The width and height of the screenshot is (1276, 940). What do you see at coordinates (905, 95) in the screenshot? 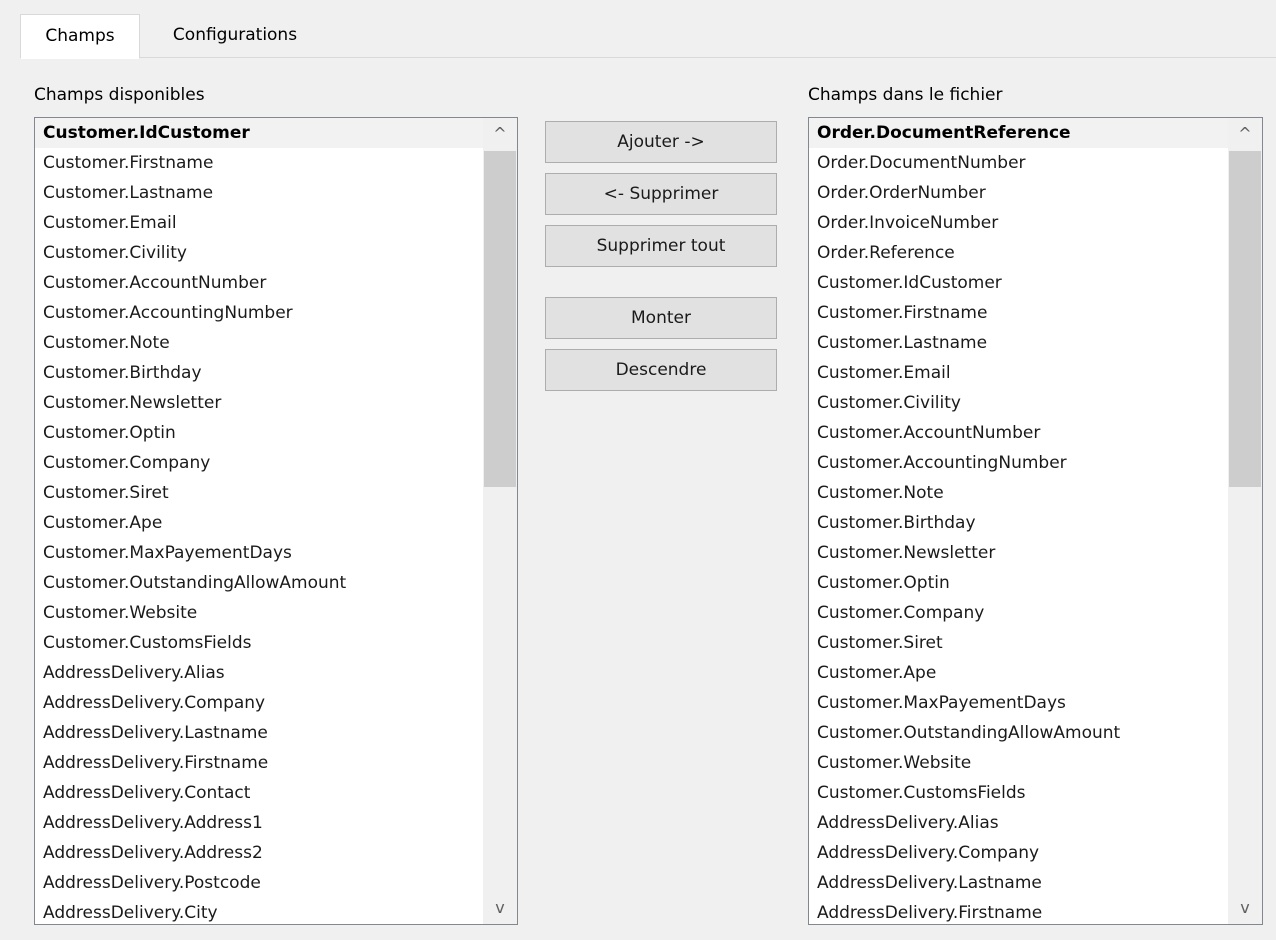
I see `file-fields-label: Champs dans le fichier` at bounding box center [905, 95].